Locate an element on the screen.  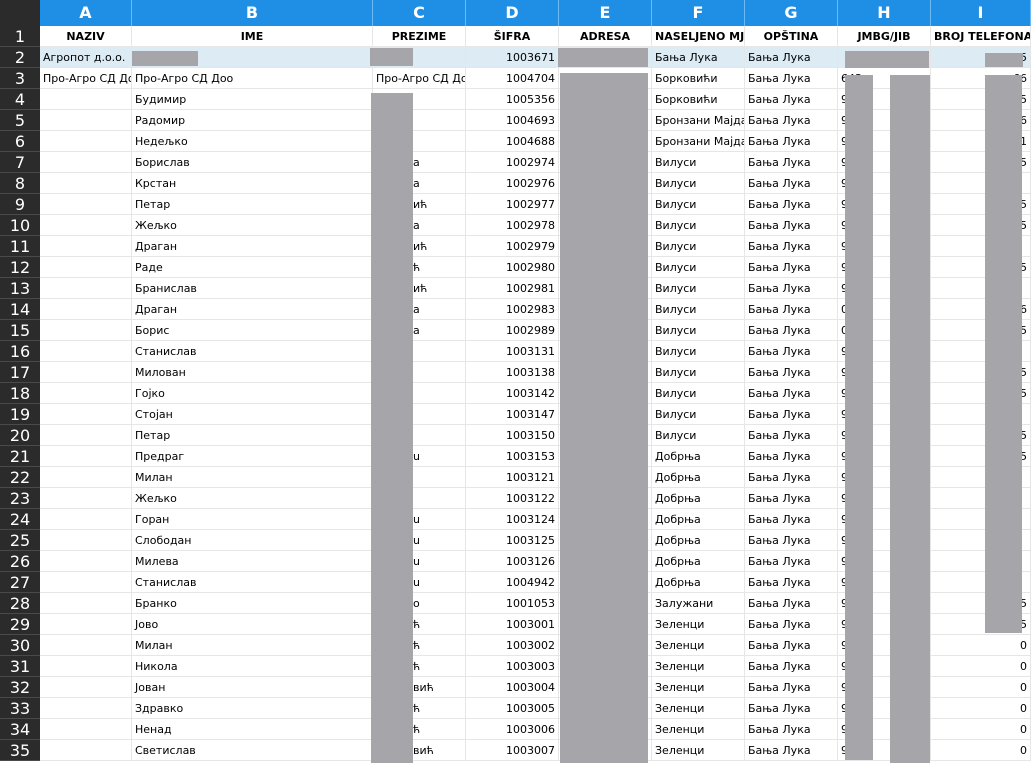
table-cell: 1003004 is located at coordinates (512, 687).